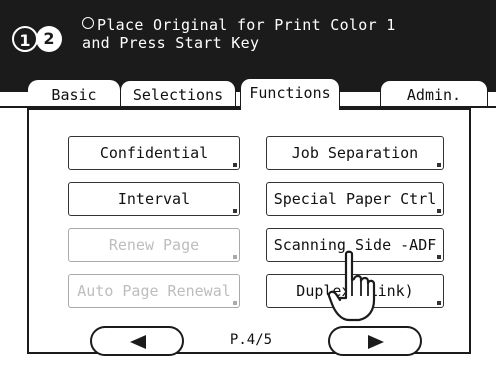 The height and width of the screenshot is (378, 496). I want to click on renew-page-button: Renew Page, so click(154, 245).